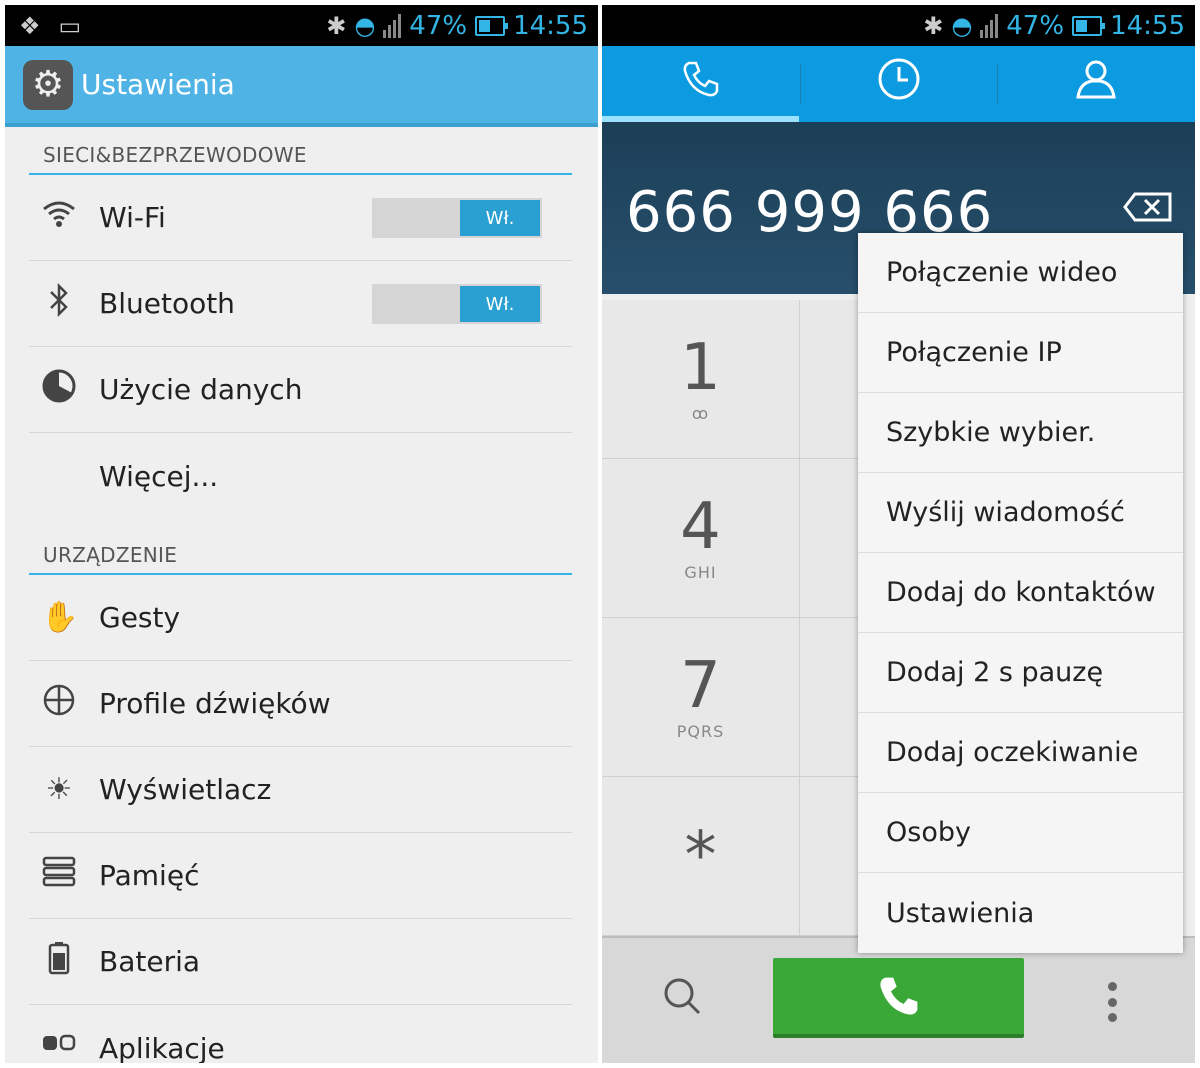  What do you see at coordinates (928, 832) in the screenshot?
I see `menu-item-label: Osoby` at bounding box center [928, 832].